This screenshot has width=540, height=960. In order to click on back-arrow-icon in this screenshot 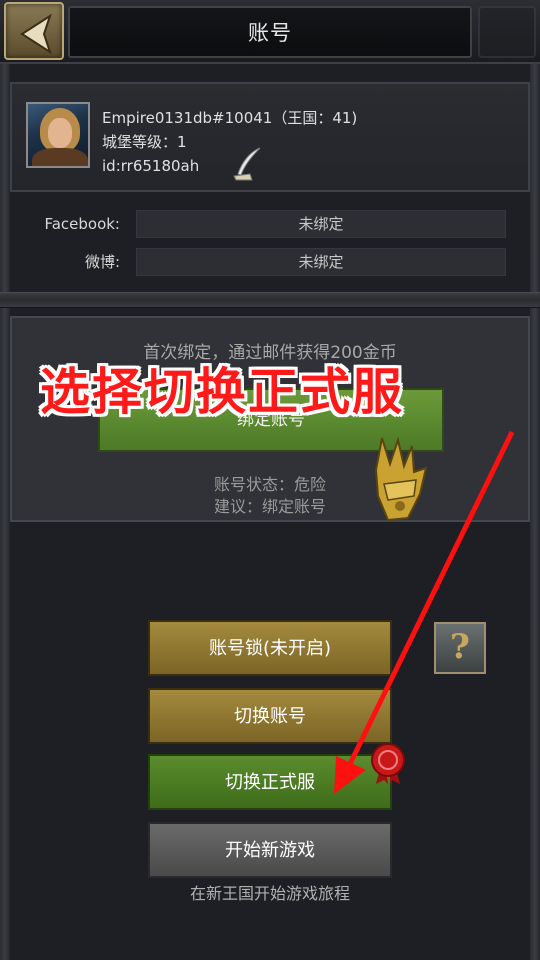, I will do `click(36, 34)`.